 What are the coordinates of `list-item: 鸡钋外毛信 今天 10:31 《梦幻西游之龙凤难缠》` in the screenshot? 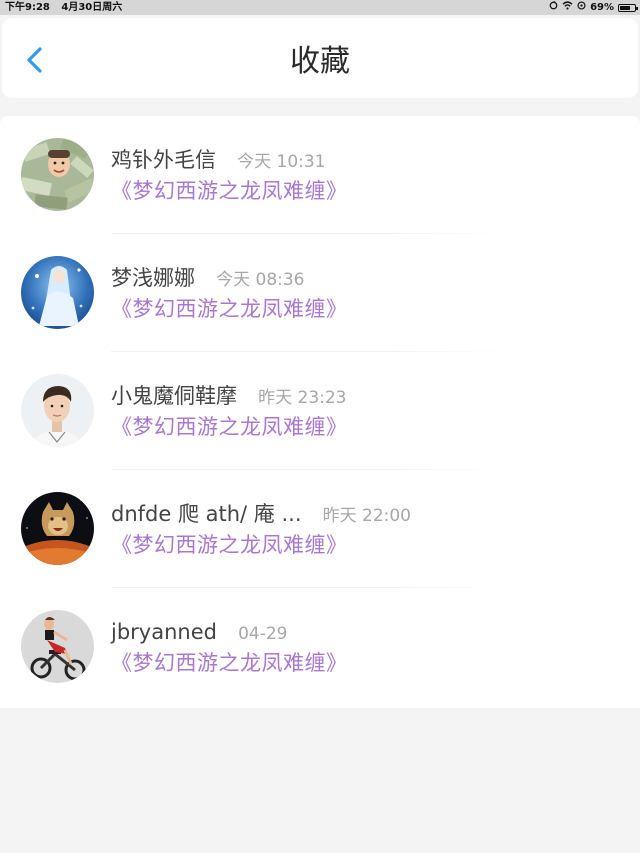 It's located at (320, 175).